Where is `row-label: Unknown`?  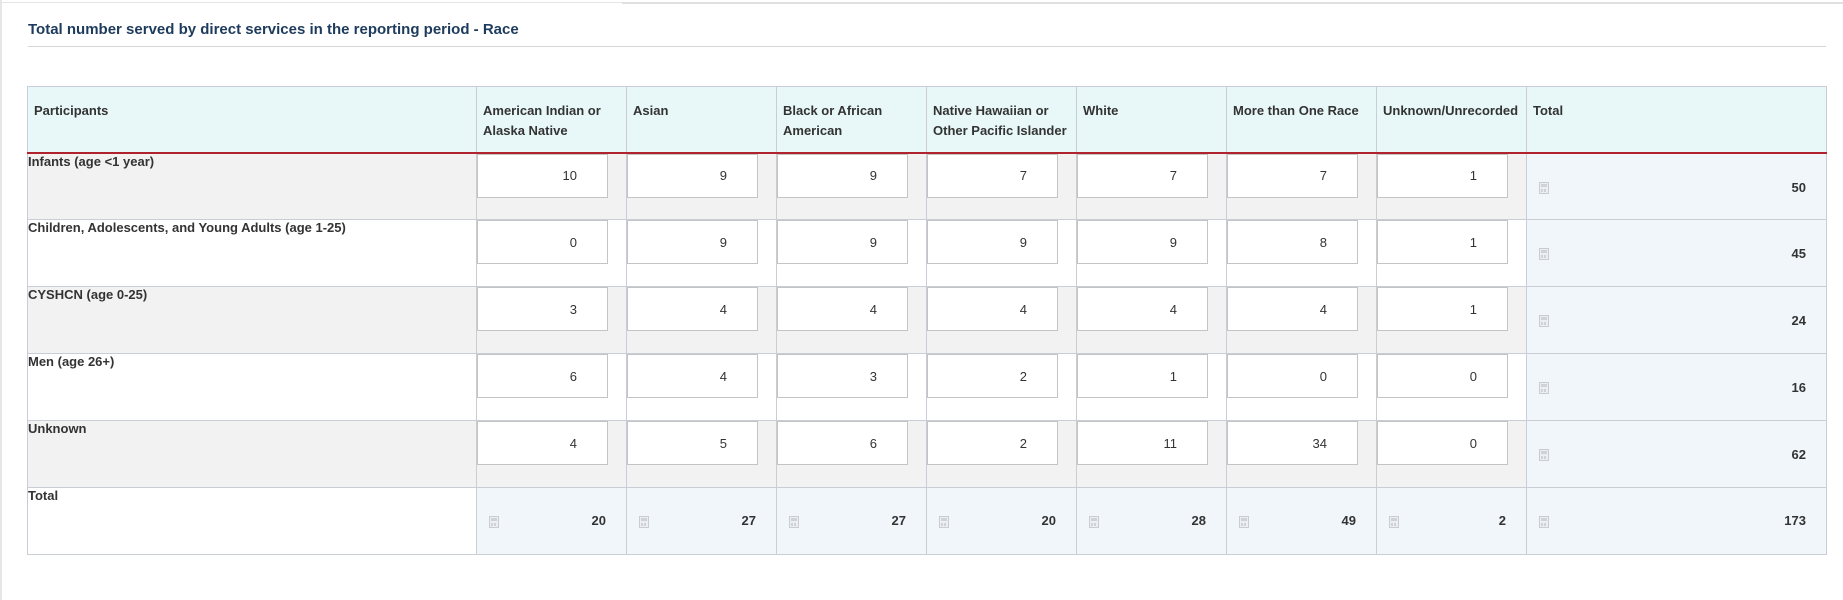
row-label: Unknown is located at coordinates (252, 454).